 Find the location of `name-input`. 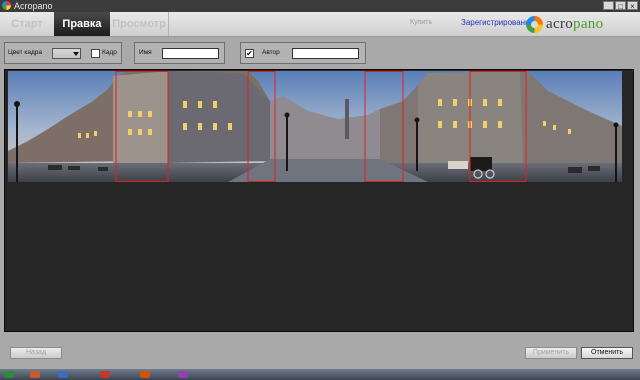

name-input is located at coordinates (190, 53).